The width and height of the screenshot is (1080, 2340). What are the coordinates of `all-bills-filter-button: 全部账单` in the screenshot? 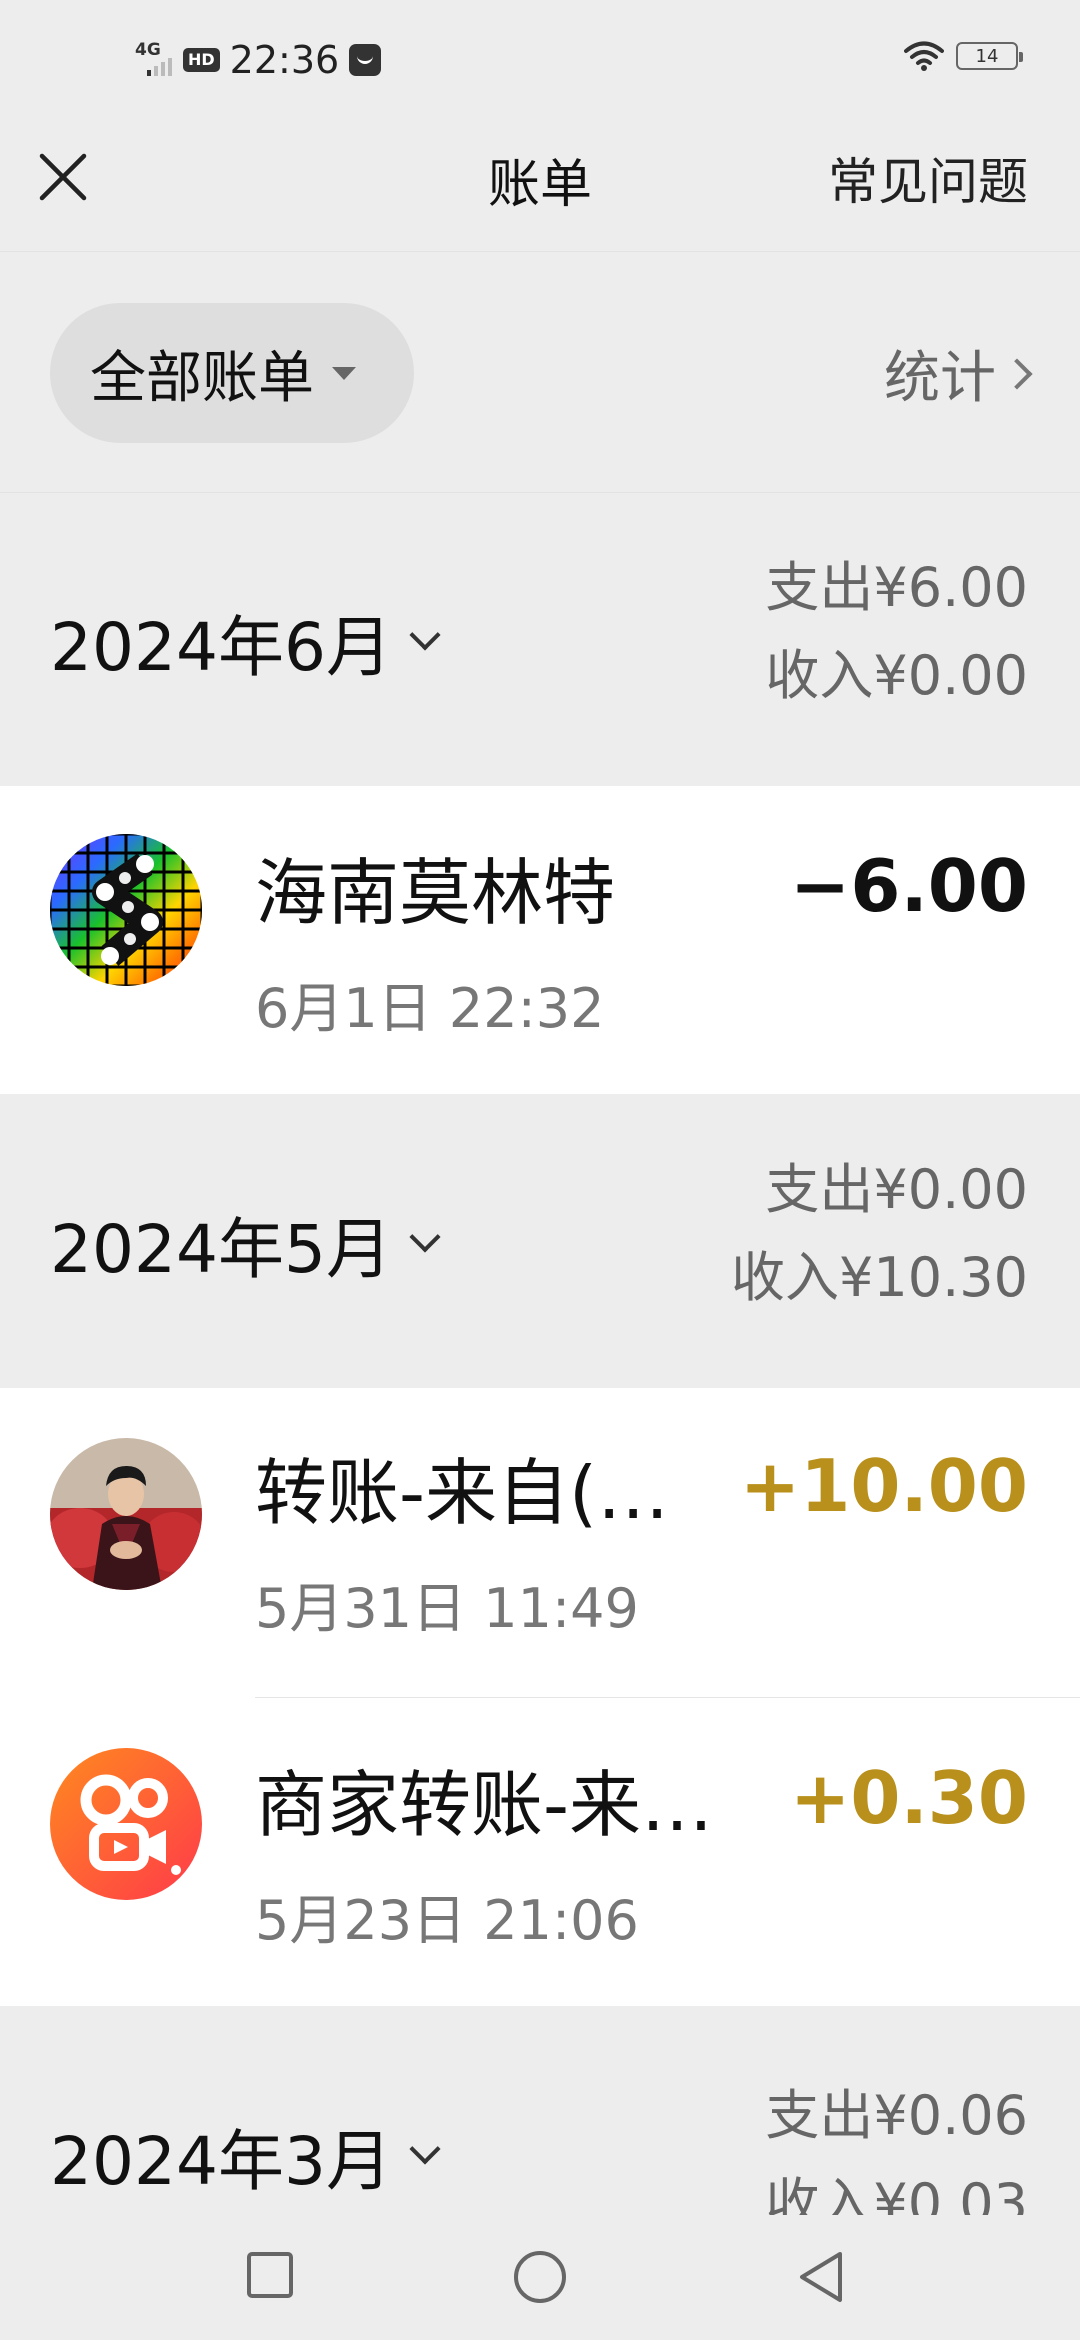 It's located at (232, 373).